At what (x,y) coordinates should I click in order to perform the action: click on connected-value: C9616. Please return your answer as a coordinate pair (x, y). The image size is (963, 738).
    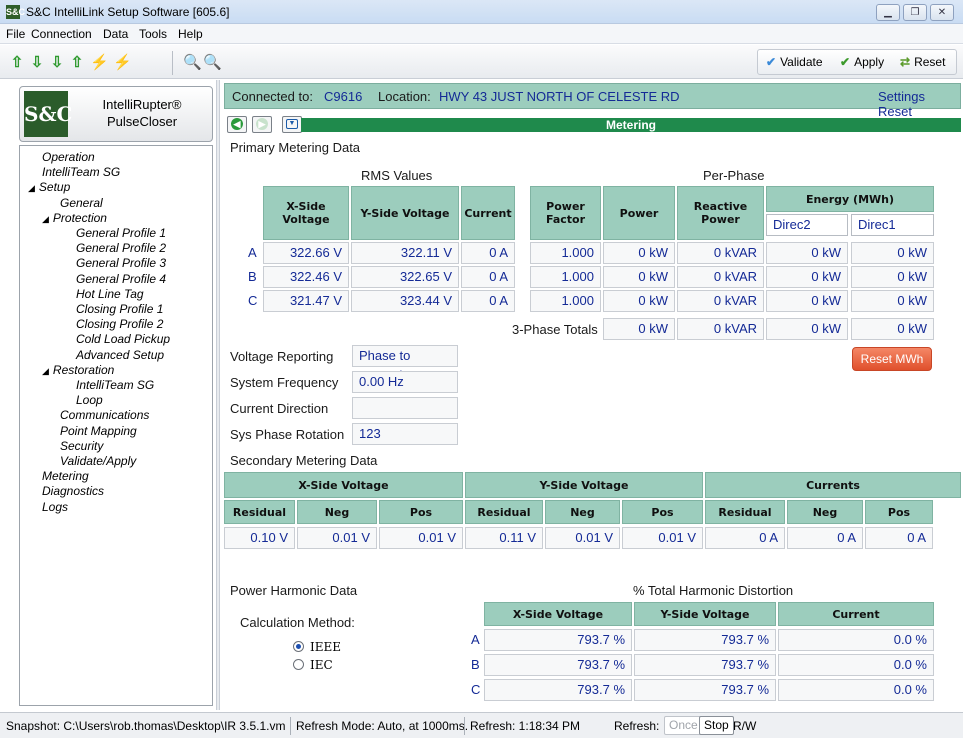
    Looking at the image, I should click on (343, 96).